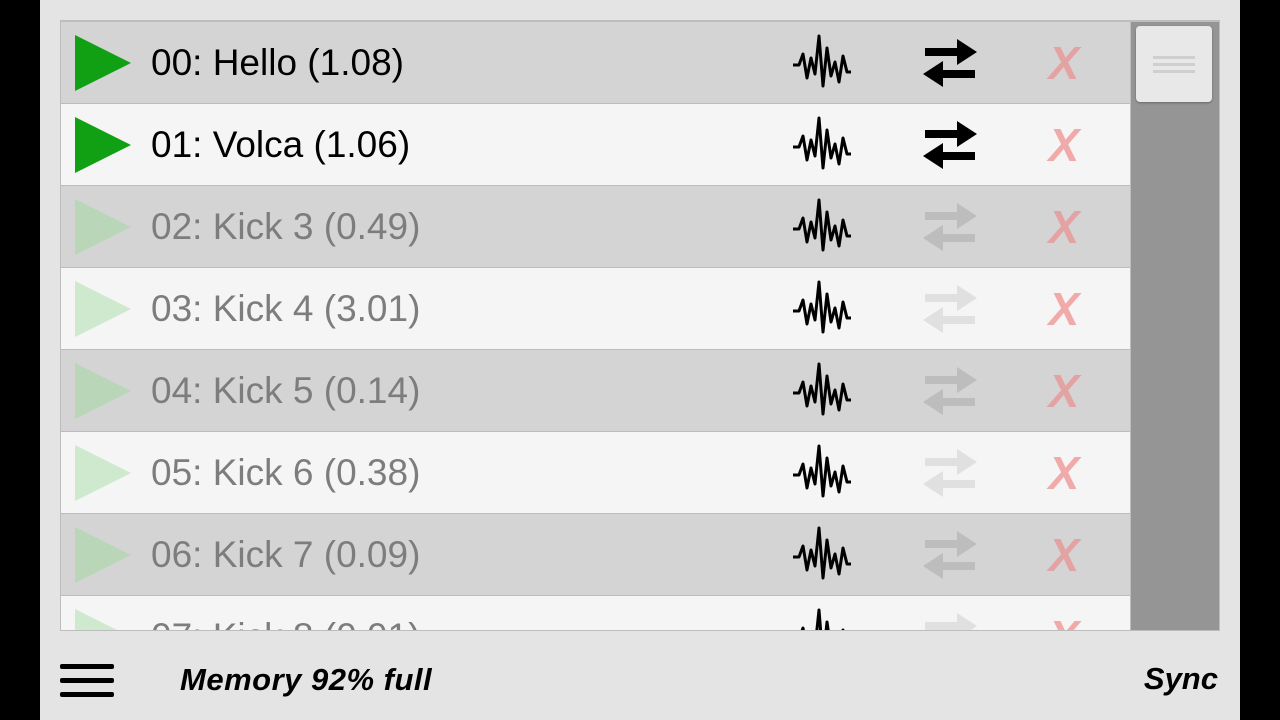 This screenshot has width=1280, height=720. Describe the element at coordinates (277, 63) in the screenshot. I see `sample-name: 00: Hello (1.08)` at that location.